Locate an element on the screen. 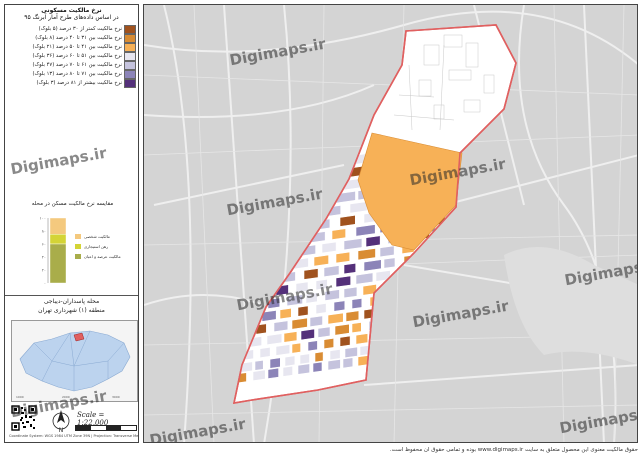 The height and width of the screenshot is (461, 643). legend-label: نرخ مالکیت بین ۴۱ تا ۵۰ درصد (۲۱ بلوک) is located at coordinates (77, 47).